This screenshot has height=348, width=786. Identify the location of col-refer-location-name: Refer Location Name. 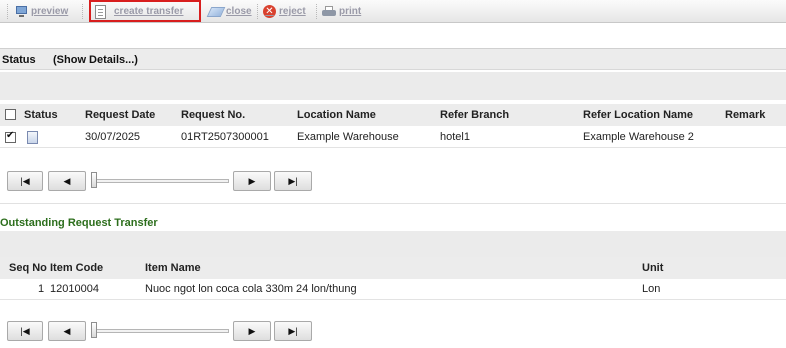
(638, 115).